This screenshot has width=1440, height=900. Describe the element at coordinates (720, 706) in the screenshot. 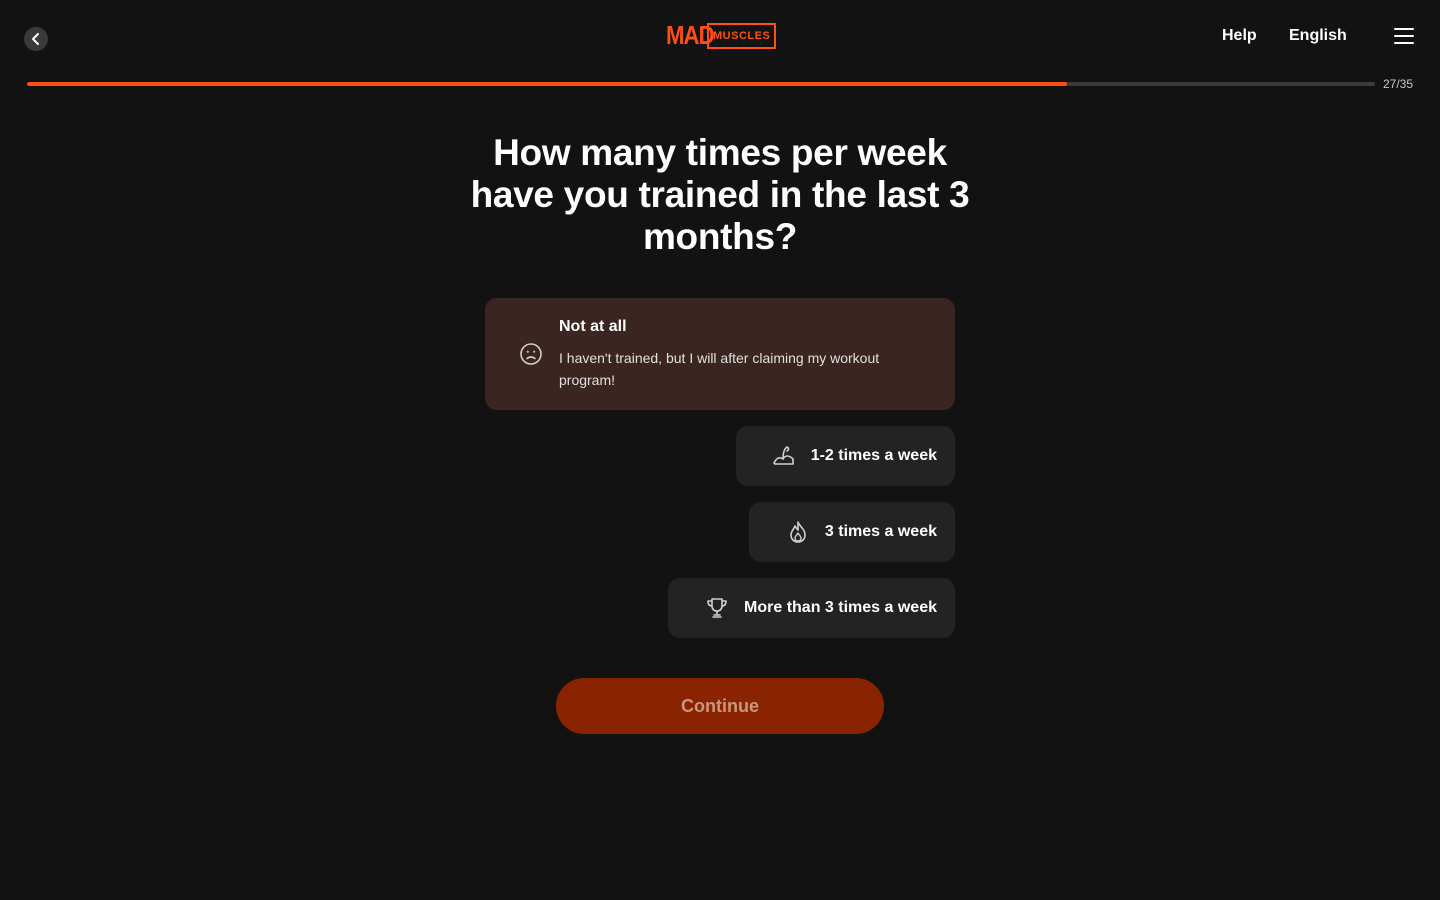

I see `continue-button: Continue` at that location.